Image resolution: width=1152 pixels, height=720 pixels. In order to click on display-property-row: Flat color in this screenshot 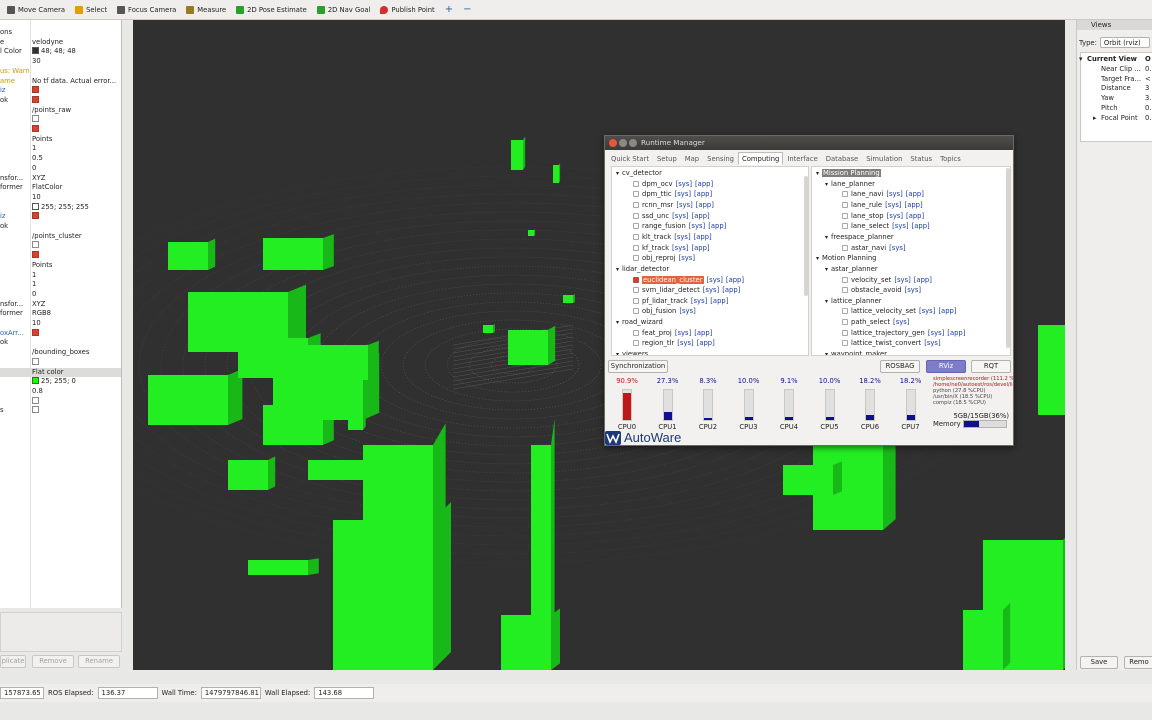, I will do `click(60, 372)`.